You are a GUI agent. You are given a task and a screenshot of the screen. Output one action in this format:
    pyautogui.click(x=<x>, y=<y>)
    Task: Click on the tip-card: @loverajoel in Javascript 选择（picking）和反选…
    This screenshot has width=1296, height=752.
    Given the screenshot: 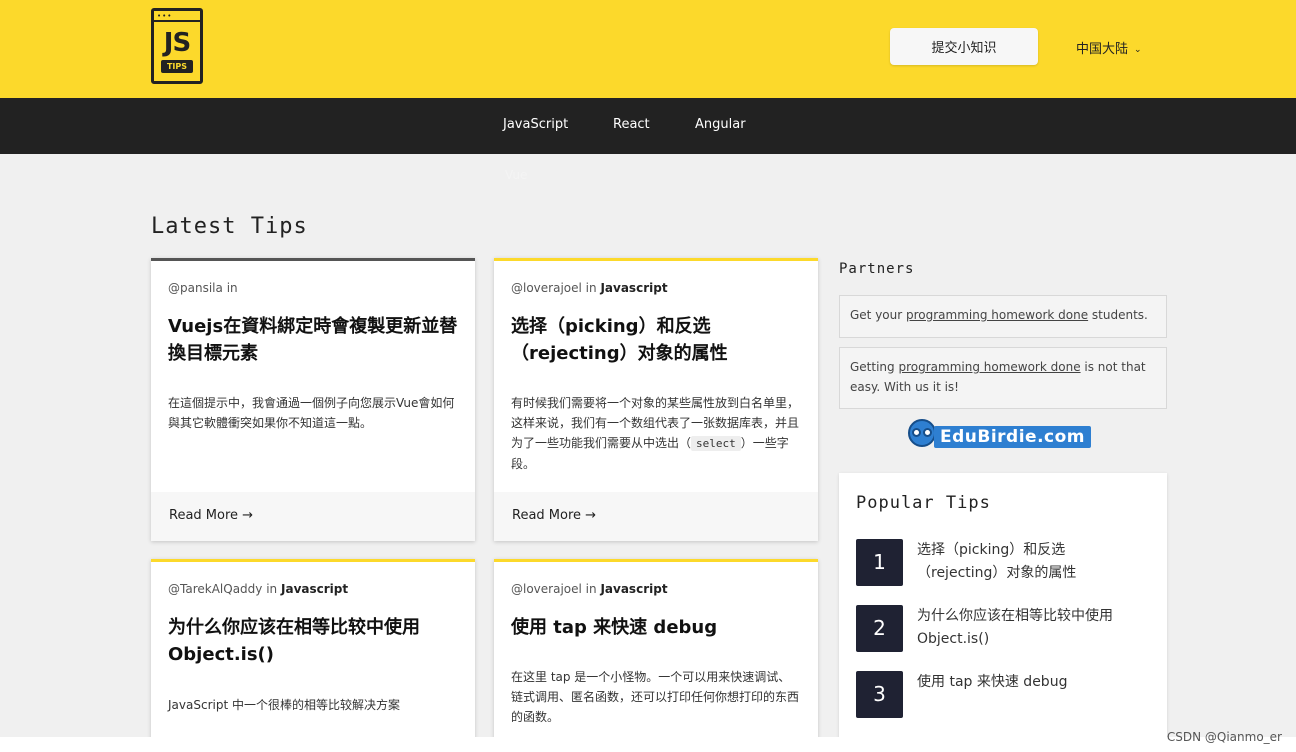 What is the action you would take?
    pyautogui.click(x=656, y=399)
    